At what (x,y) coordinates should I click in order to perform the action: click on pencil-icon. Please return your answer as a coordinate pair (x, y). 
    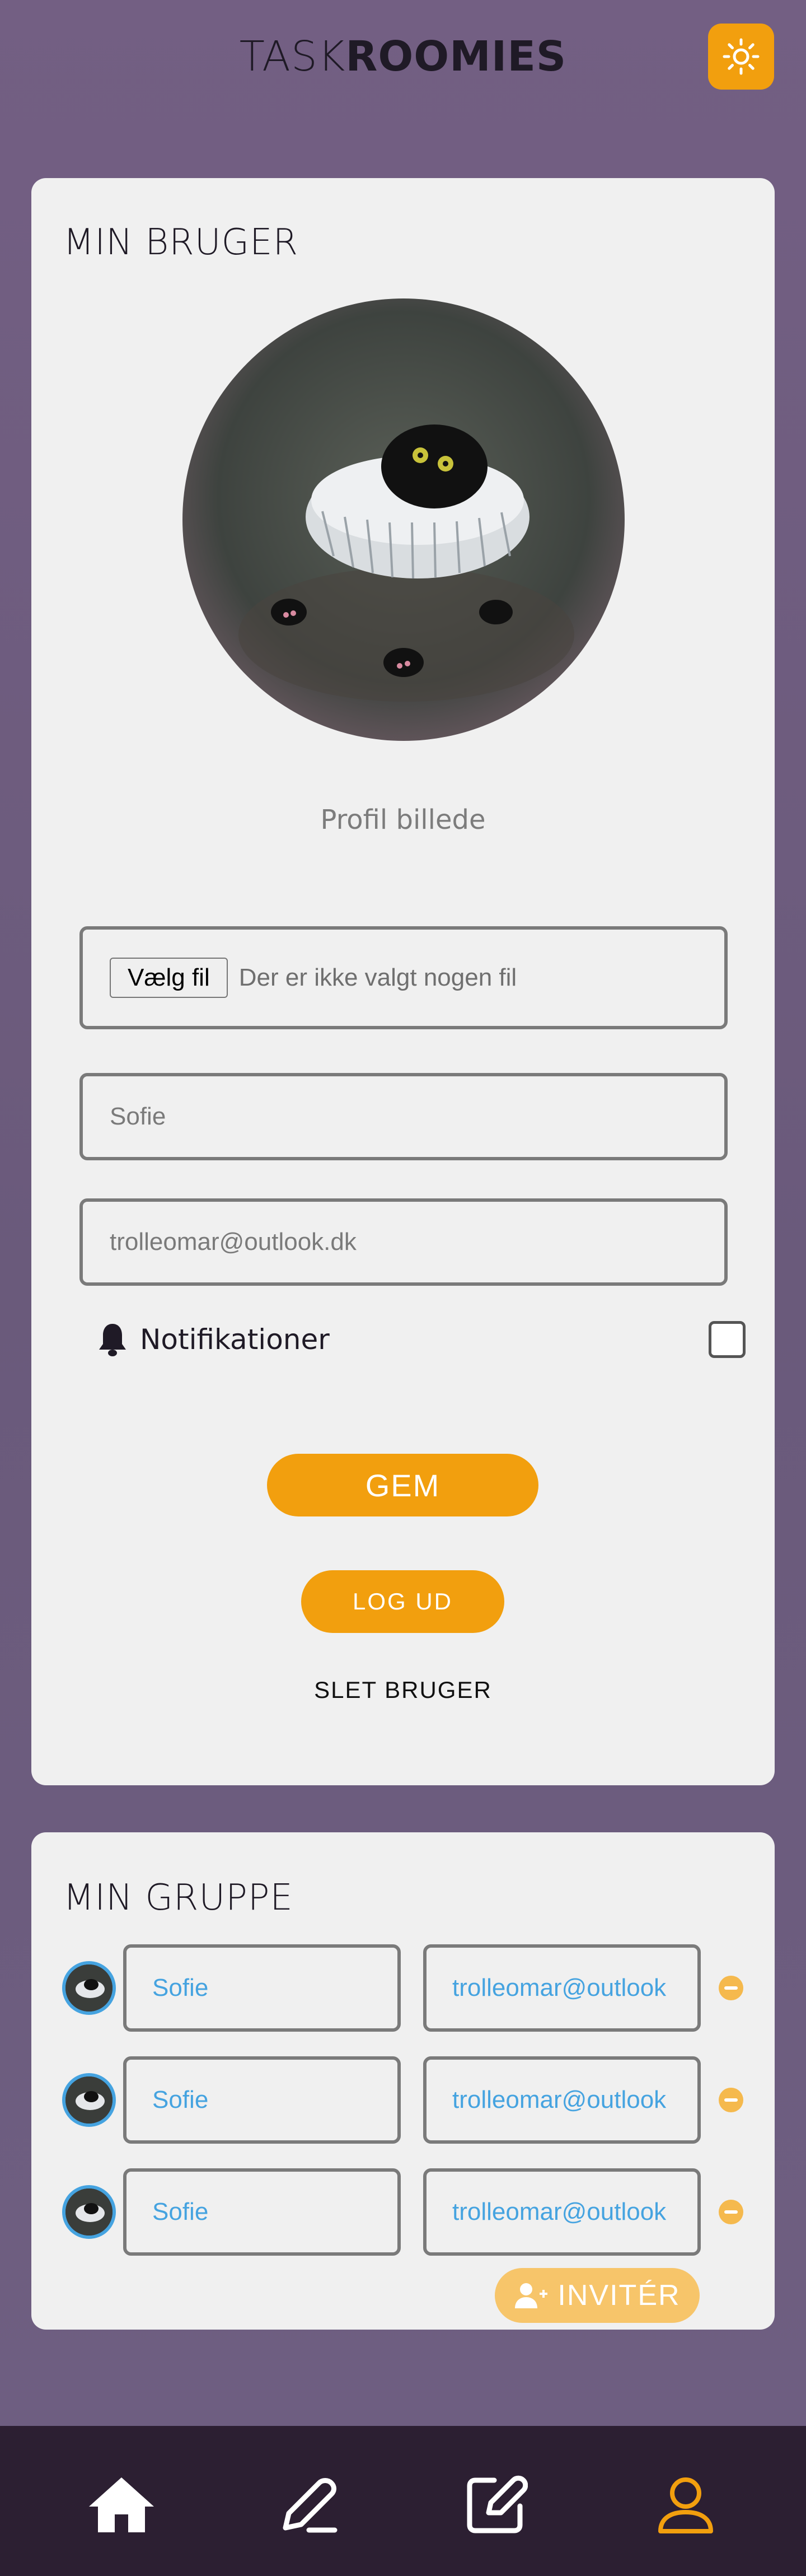
    Looking at the image, I should click on (310, 2506).